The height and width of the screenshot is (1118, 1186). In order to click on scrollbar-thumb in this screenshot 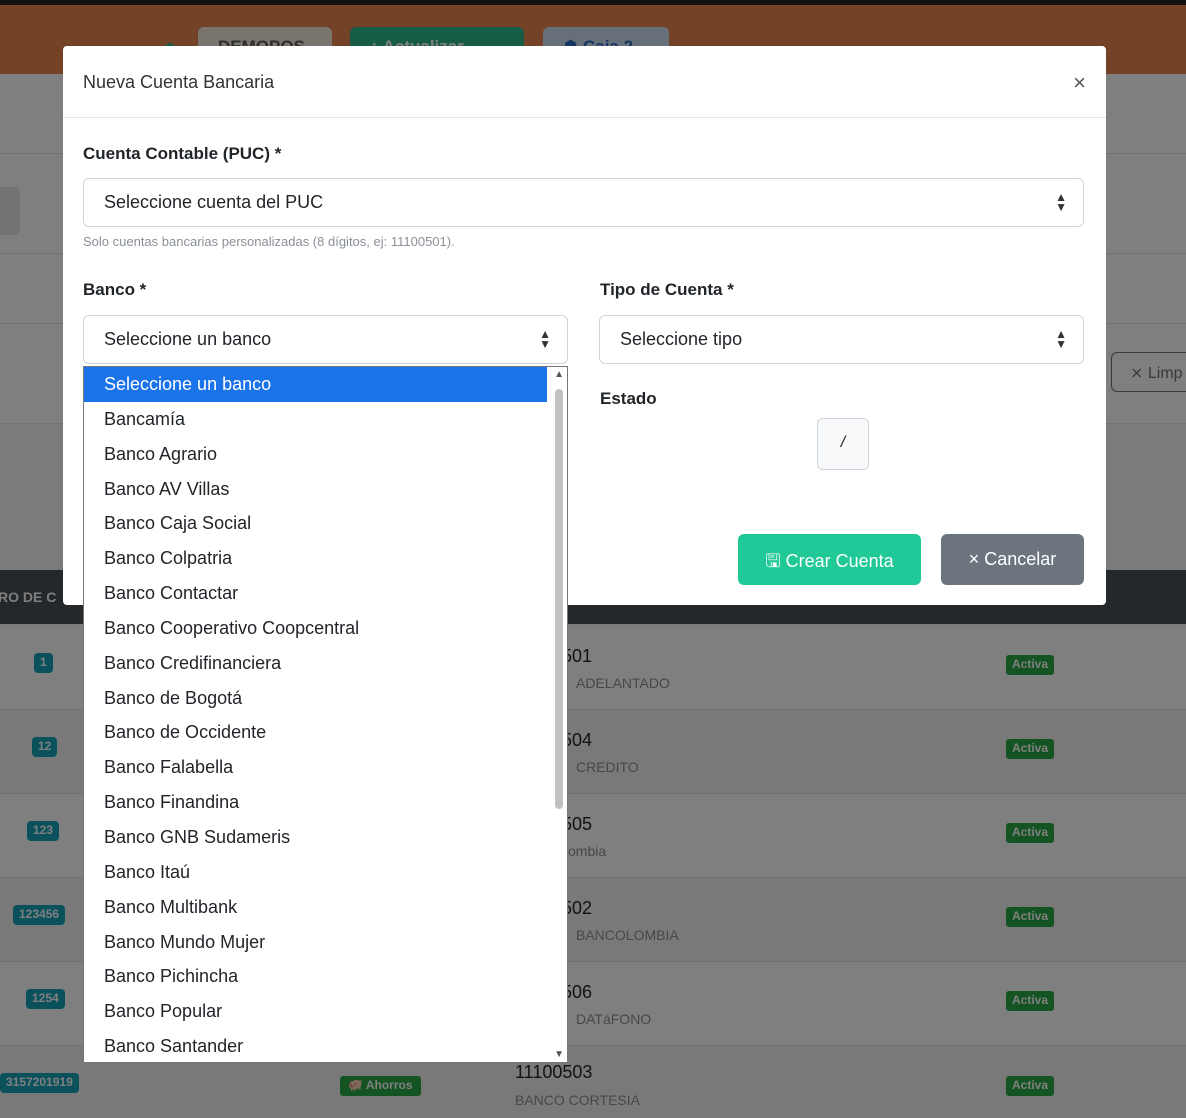, I will do `click(559, 599)`.